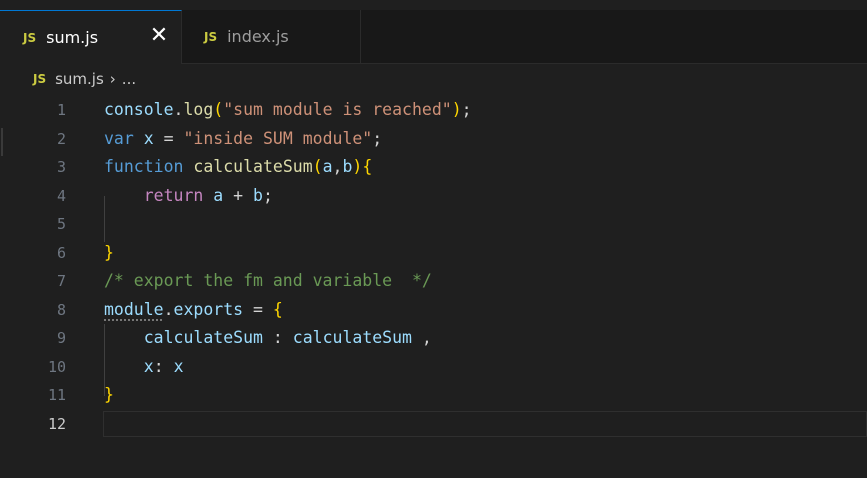  What do you see at coordinates (485, 423) in the screenshot?
I see `current-line-highlight` at bounding box center [485, 423].